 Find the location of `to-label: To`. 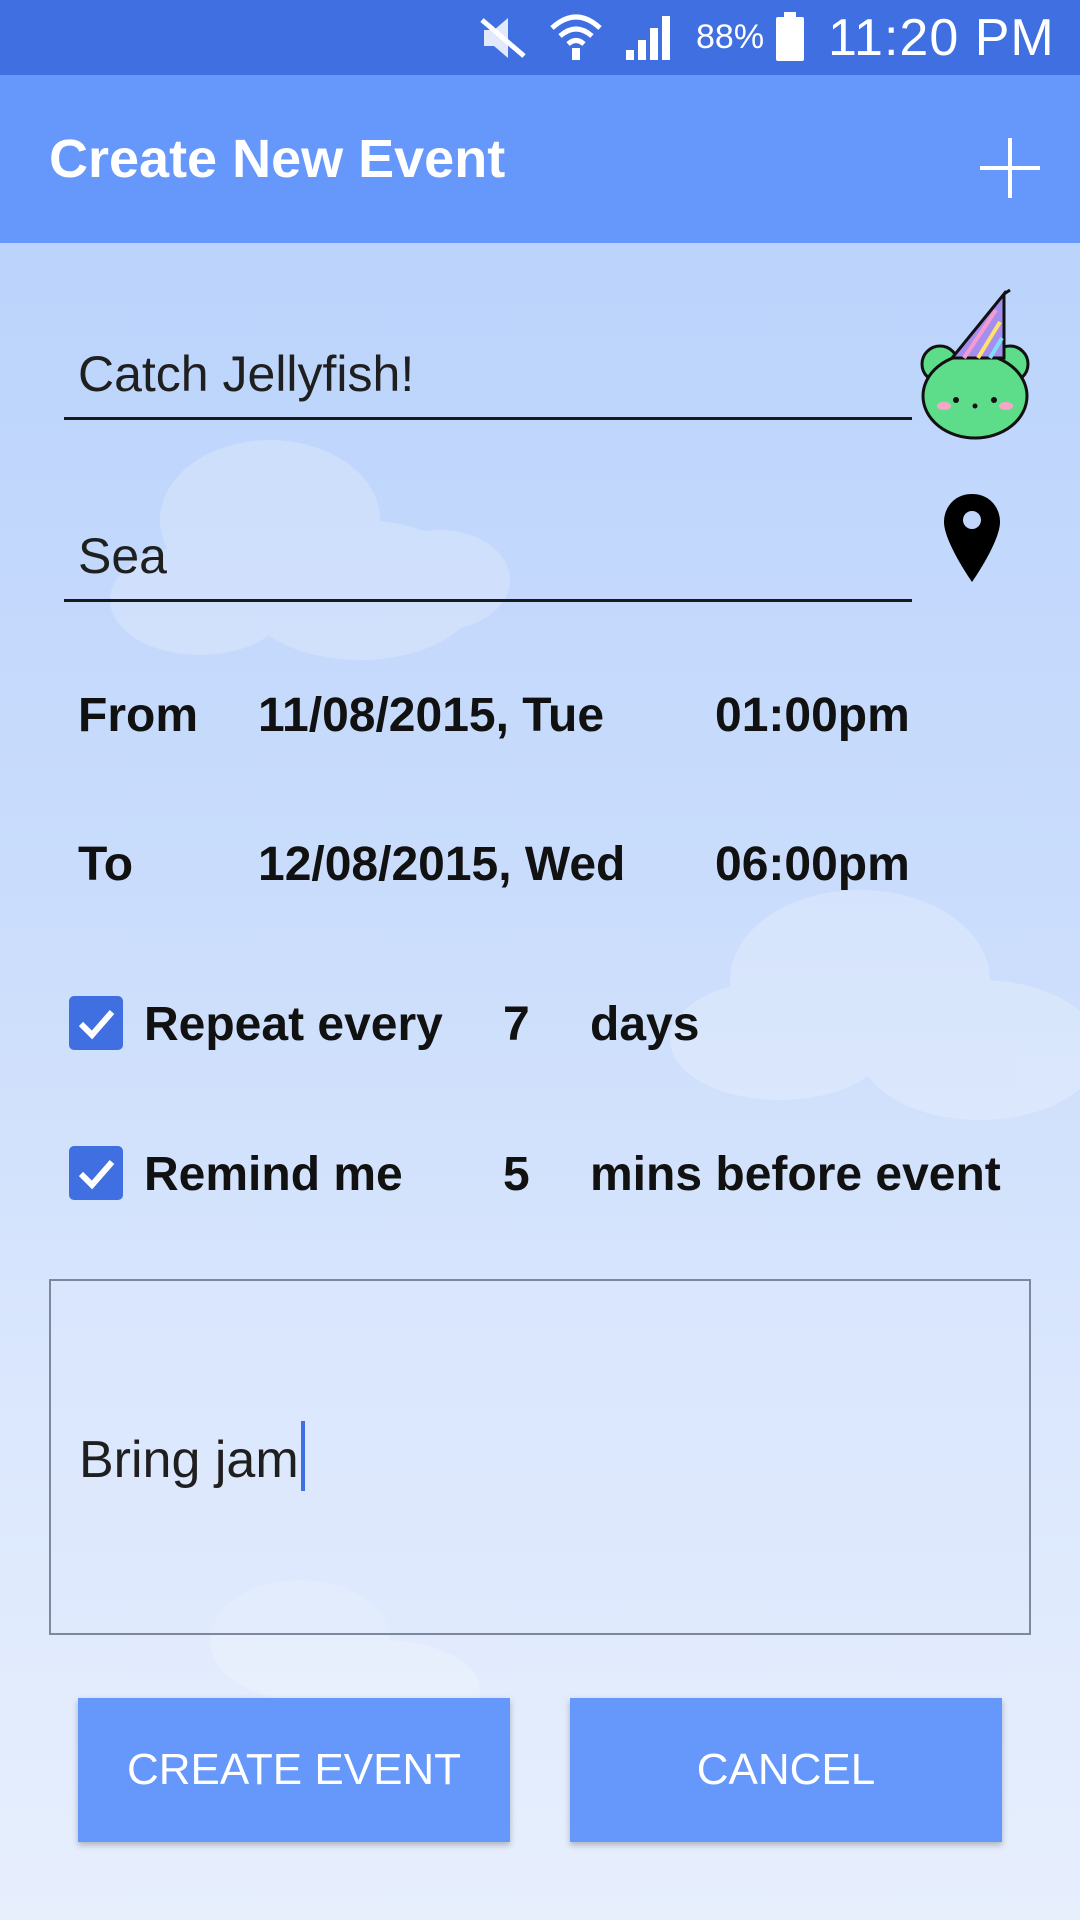

to-label: To is located at coordinates (106, 864).